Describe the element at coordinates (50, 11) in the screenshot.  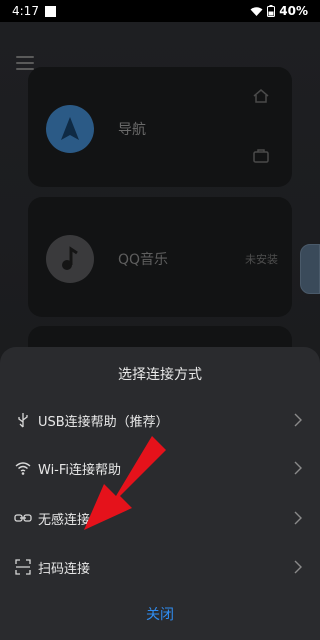
I see `notification-icon` at that location.